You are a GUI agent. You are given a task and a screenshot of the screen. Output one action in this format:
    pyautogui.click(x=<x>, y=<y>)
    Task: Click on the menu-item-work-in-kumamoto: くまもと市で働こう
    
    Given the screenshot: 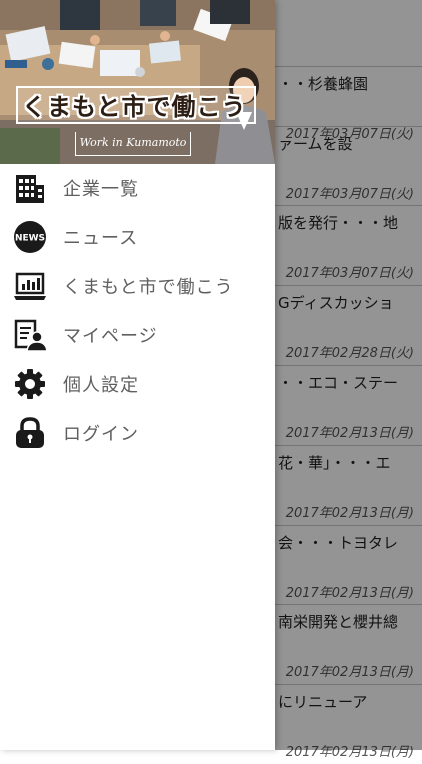 What is the action you would take?
    pyautogui.click(x=137, y=285)
    